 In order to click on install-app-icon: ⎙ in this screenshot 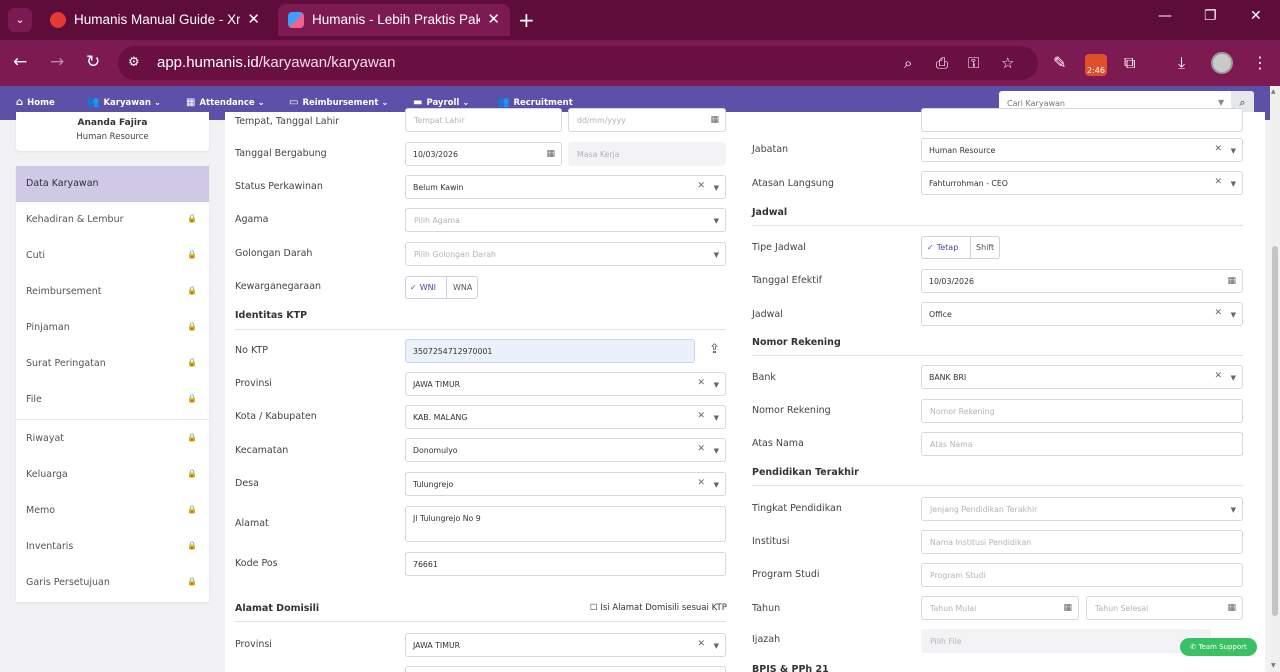, I will do `click(942, 63)`.